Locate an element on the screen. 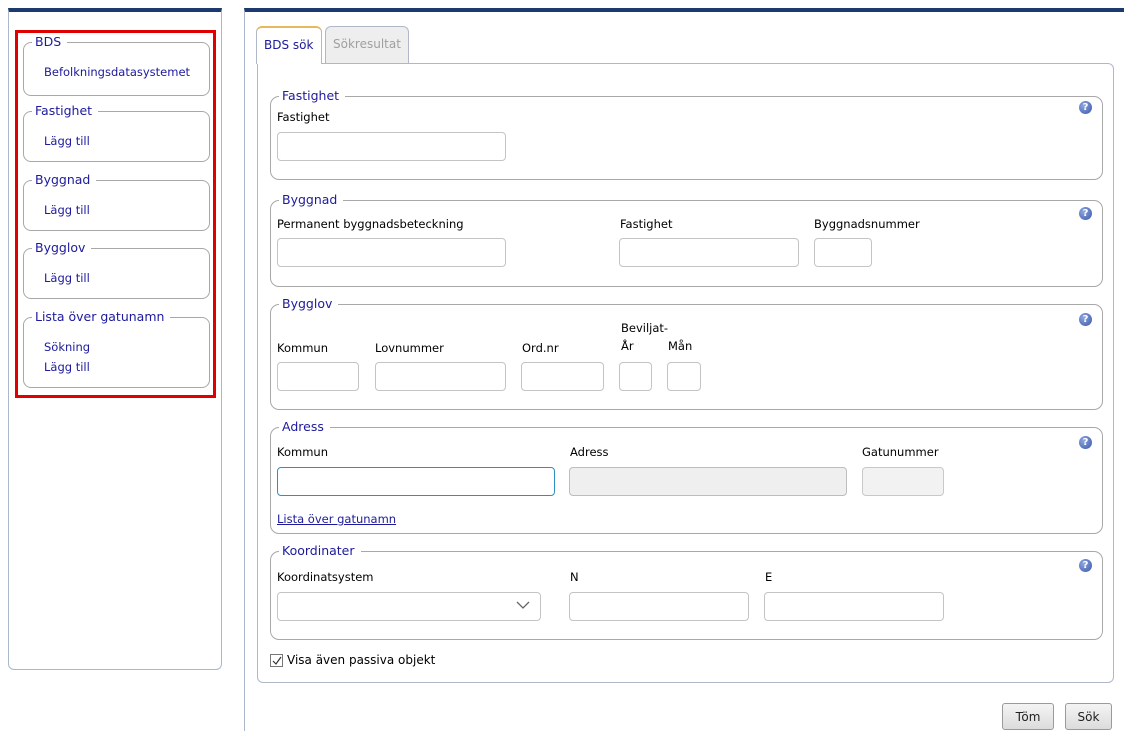  fieldset-title: Bygglov is located at coordinates (309, 303).